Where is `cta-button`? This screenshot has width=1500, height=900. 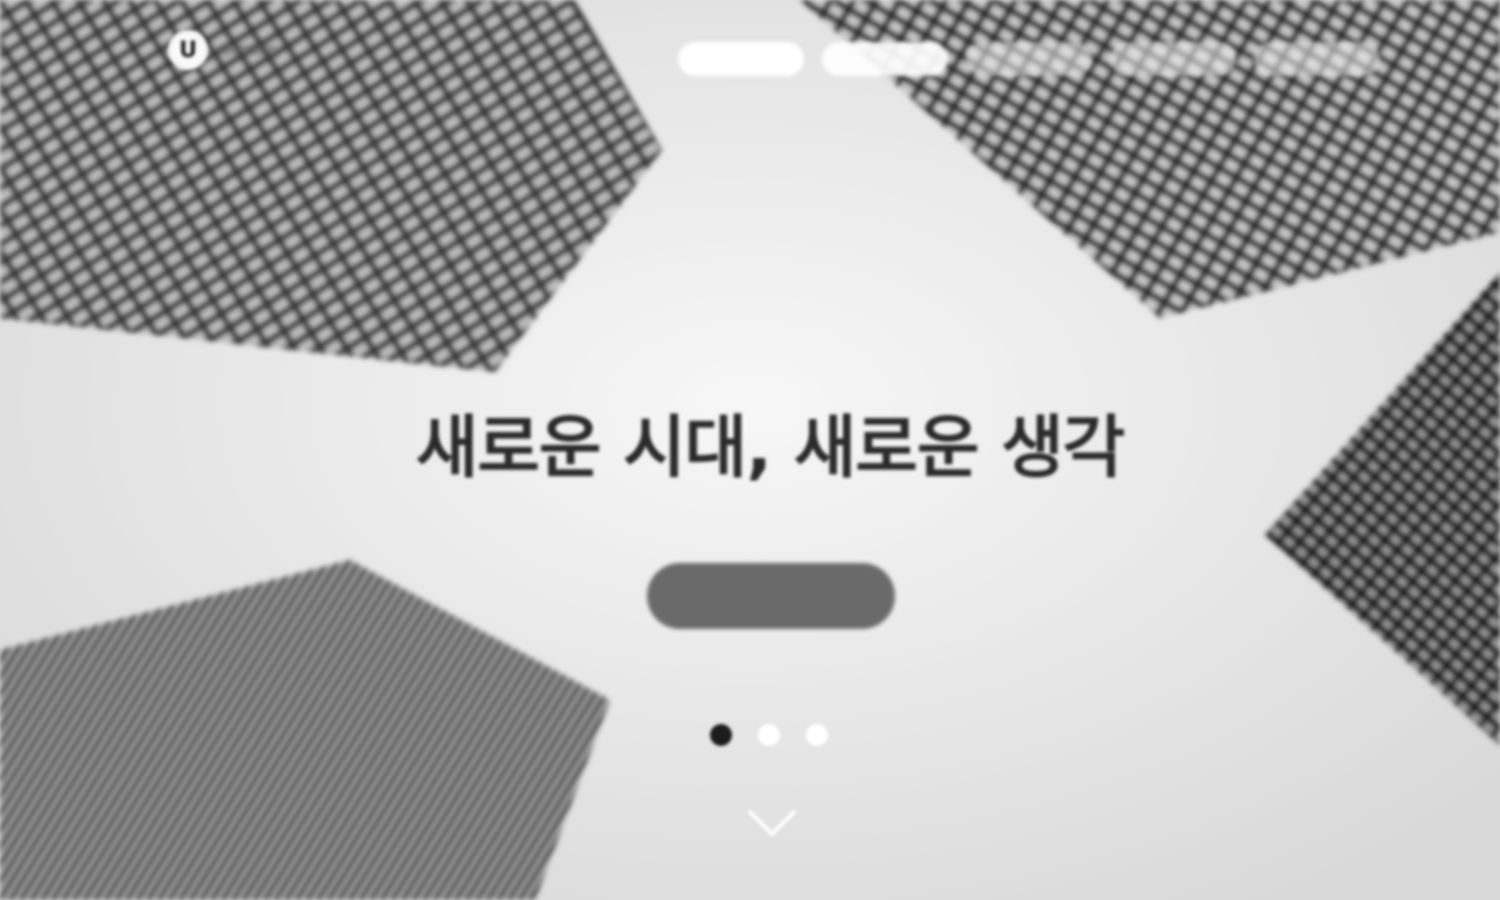 cta-button is located at coordinates (771, 596).